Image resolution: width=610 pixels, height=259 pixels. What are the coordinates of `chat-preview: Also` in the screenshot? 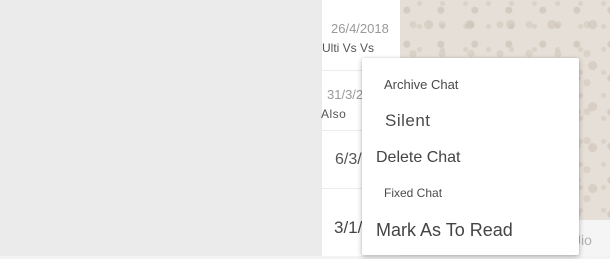 It's located at (334, 114).